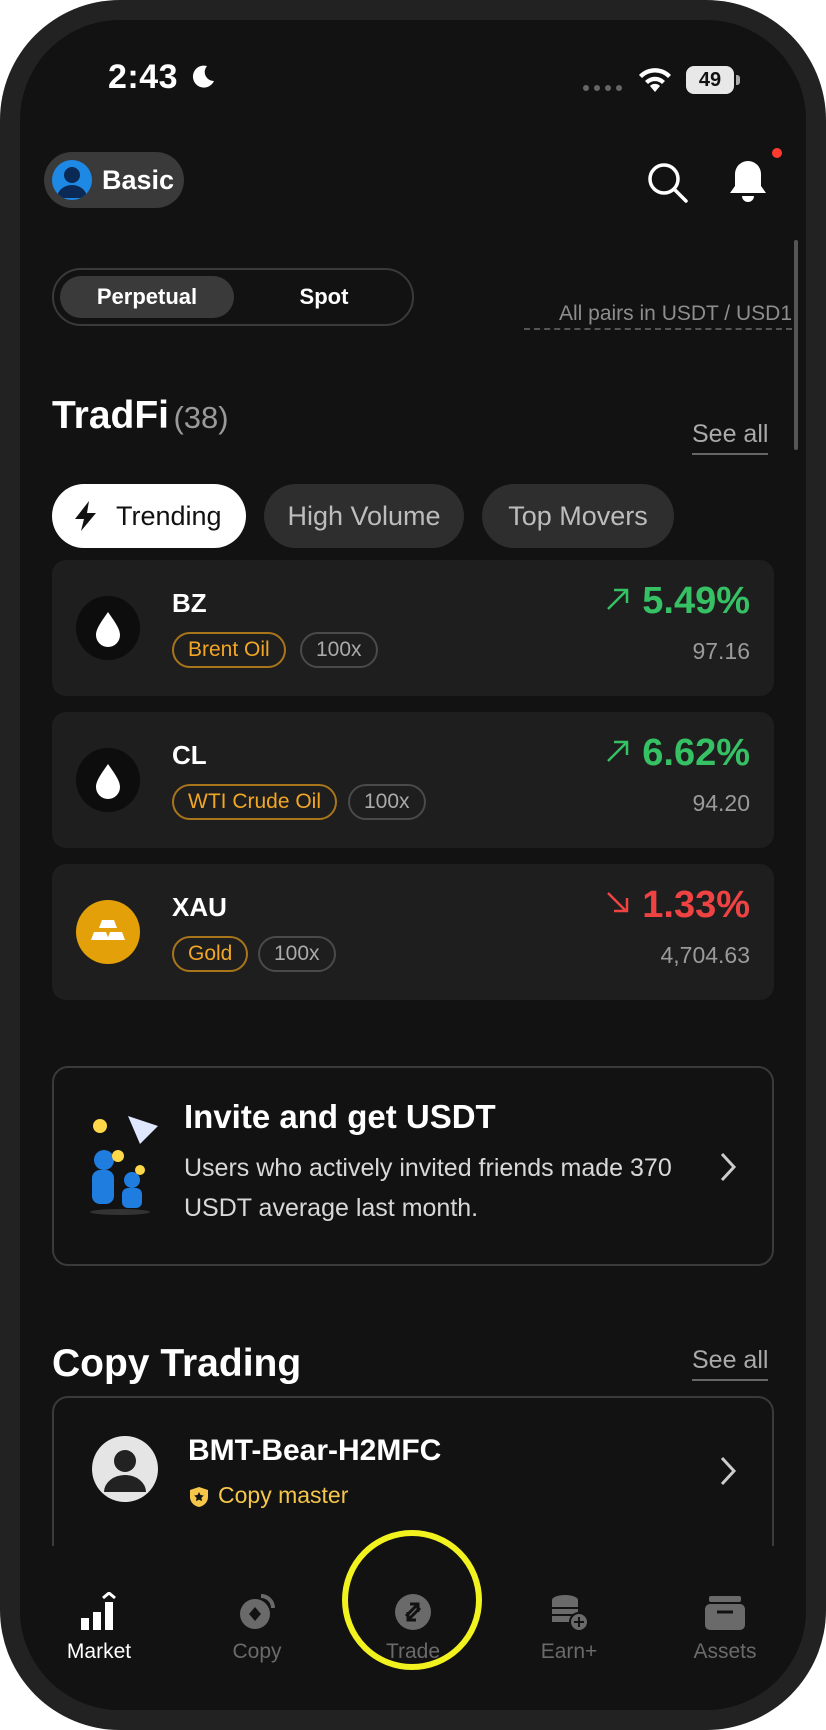 The height and width of the screenshot is (1730, 826). Describe the element at coordinates (177, 1363) in the screenshot. I see `copy-trading-title: Copy Trading` at that location.